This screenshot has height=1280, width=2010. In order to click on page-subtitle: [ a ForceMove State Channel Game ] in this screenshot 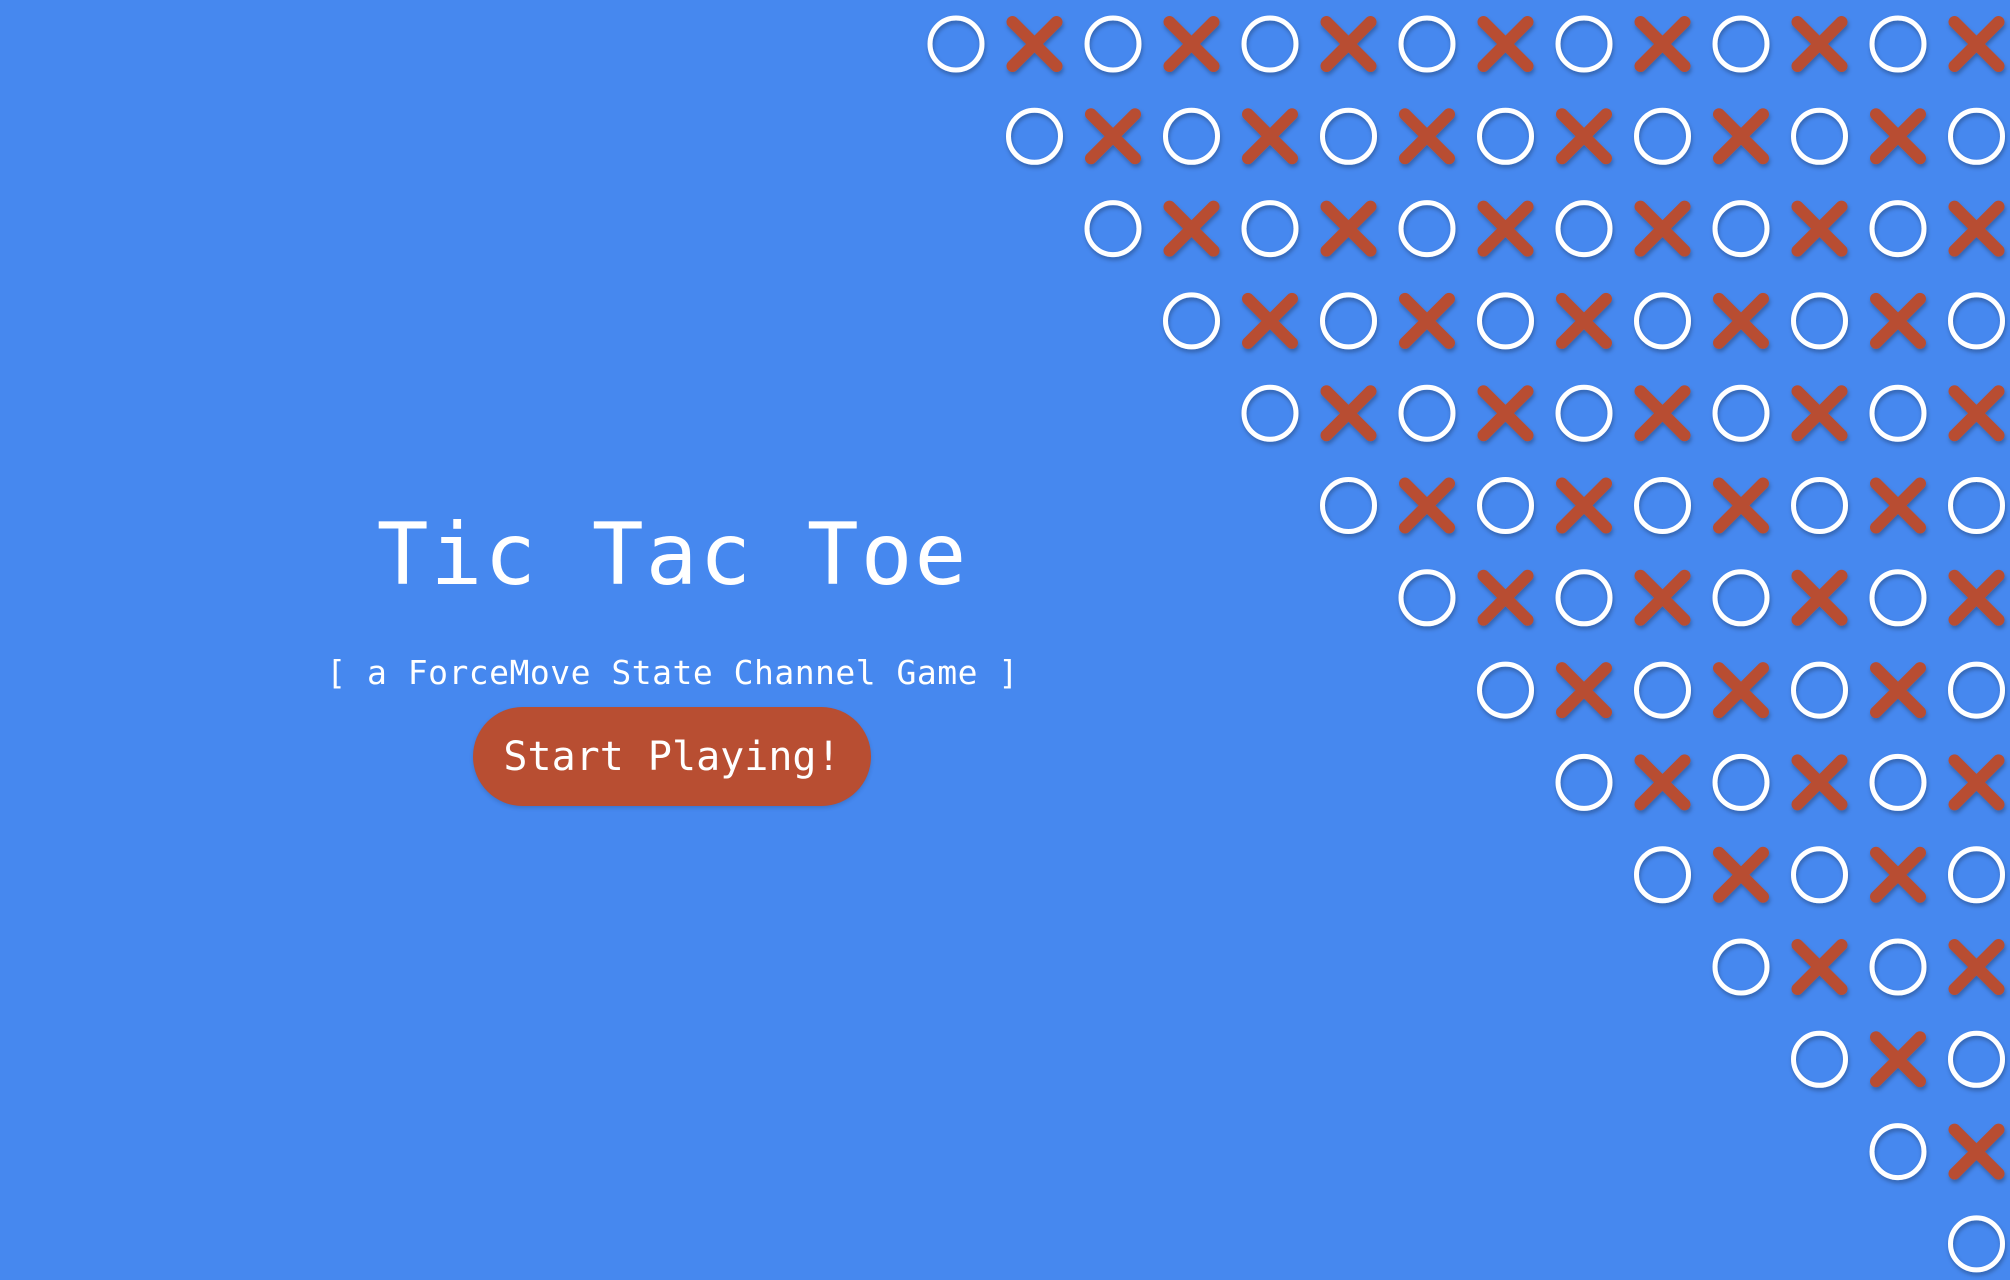, I will do `click(672, 672)`.